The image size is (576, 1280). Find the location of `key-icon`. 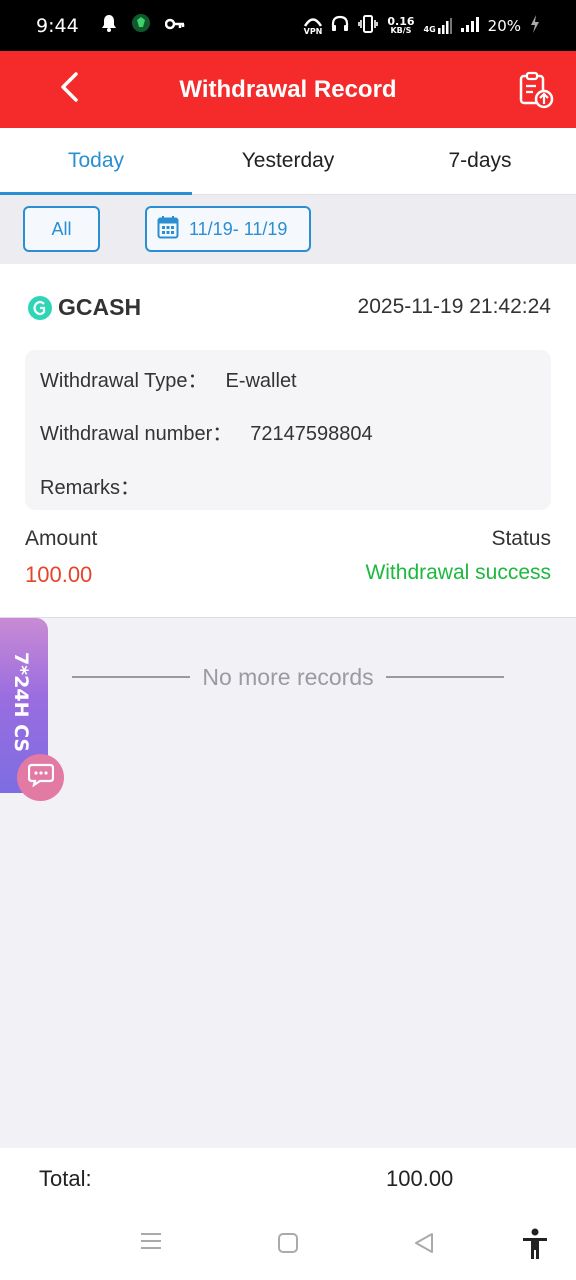

key-icon is located at coordinates (174, 26).